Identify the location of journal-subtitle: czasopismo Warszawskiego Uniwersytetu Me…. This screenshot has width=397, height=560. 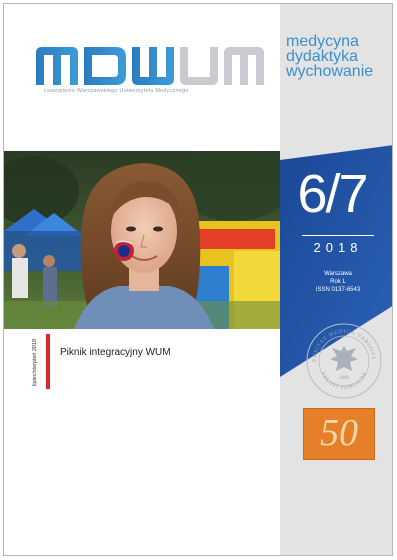
(116, 91).